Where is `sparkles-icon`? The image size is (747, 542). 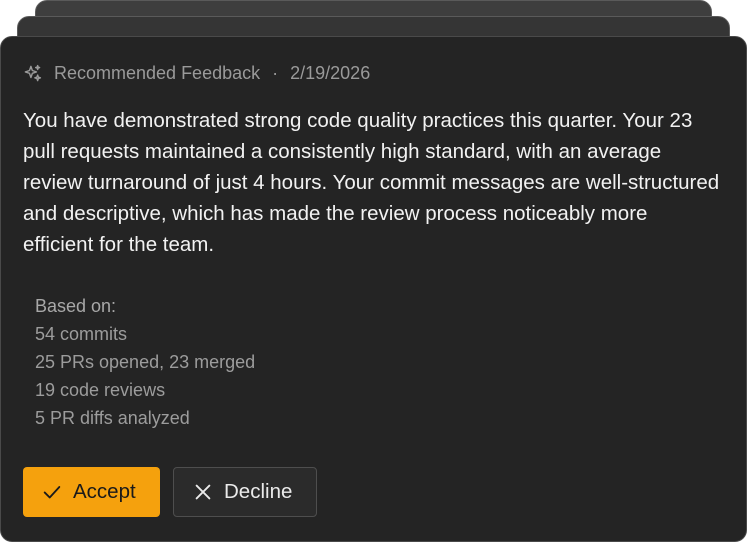
sparkles-icon is located at coordinates (32, 73).